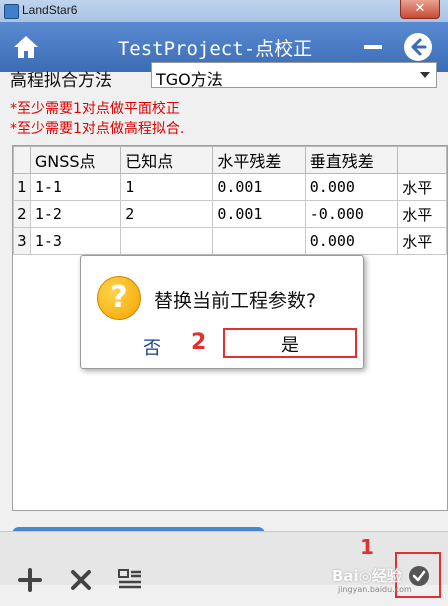  What do you see at coordinates (95, 109) in the screenshot?
I see `warning-text-plane: *至少需要1对点做平面校正` at bounding box center [95, 109].